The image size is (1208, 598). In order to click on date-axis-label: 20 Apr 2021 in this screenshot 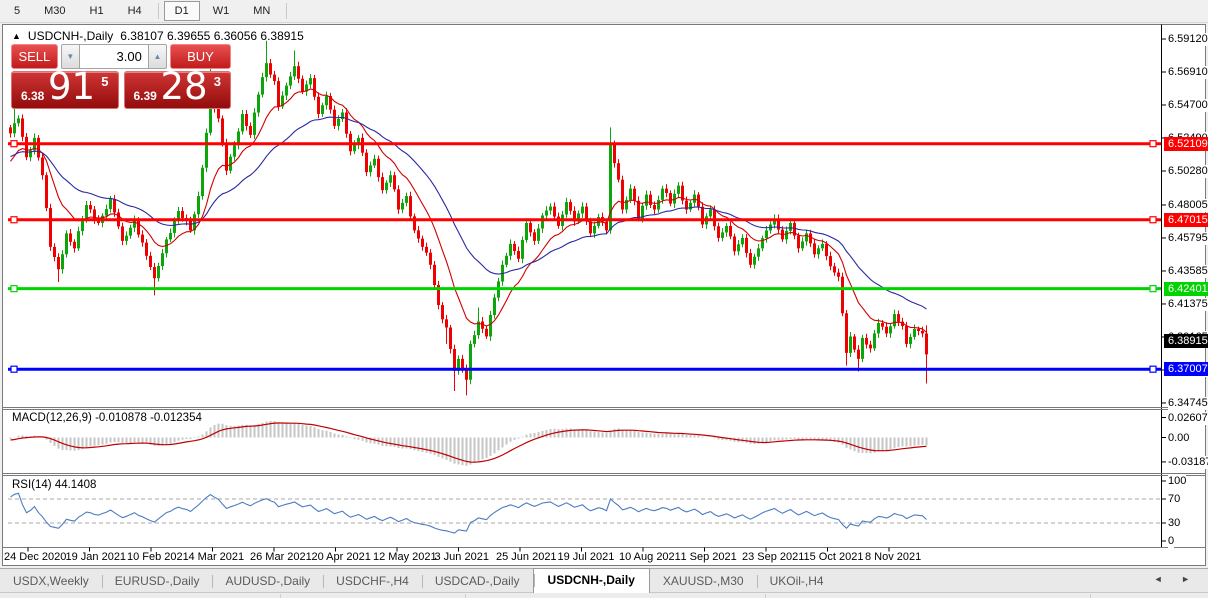, I will do `click(341, 557)`.